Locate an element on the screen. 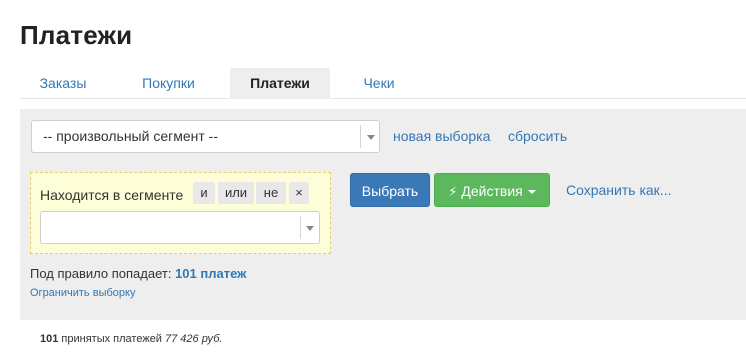 This screenshot has width=746, height=356. actions-dropdown-button: ⚡ Действия is located at coordinates (492, 190).